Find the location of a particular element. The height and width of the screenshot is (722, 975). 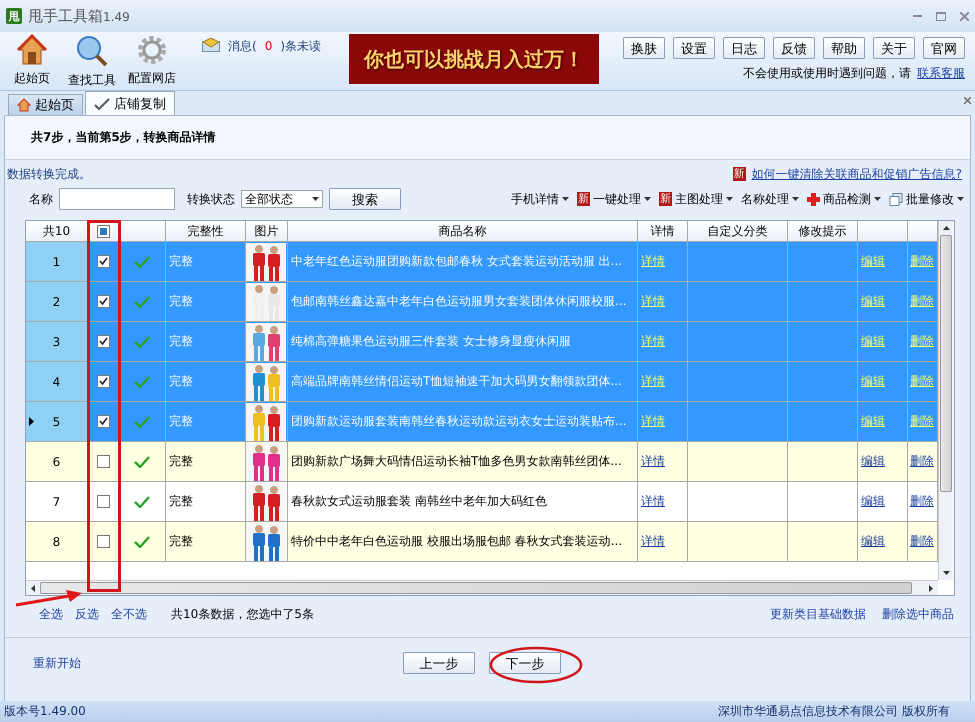

toolbar-button: 查找工具 is located at coordinates (92, 61).